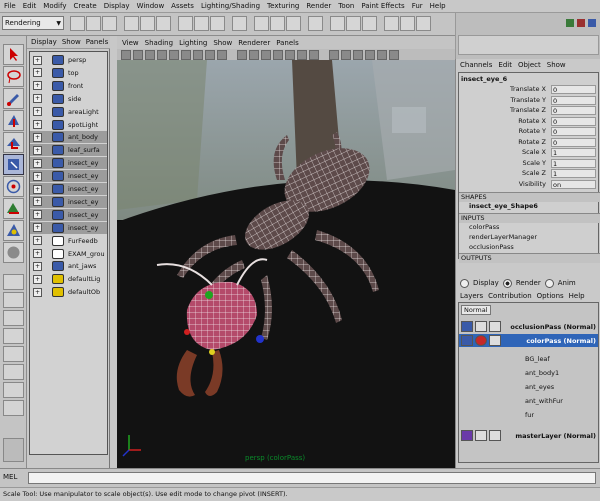  What do you see at coordinates (315, 23) in the screenshot?
I see `input-line-icon` at bounding box center [315, 23].